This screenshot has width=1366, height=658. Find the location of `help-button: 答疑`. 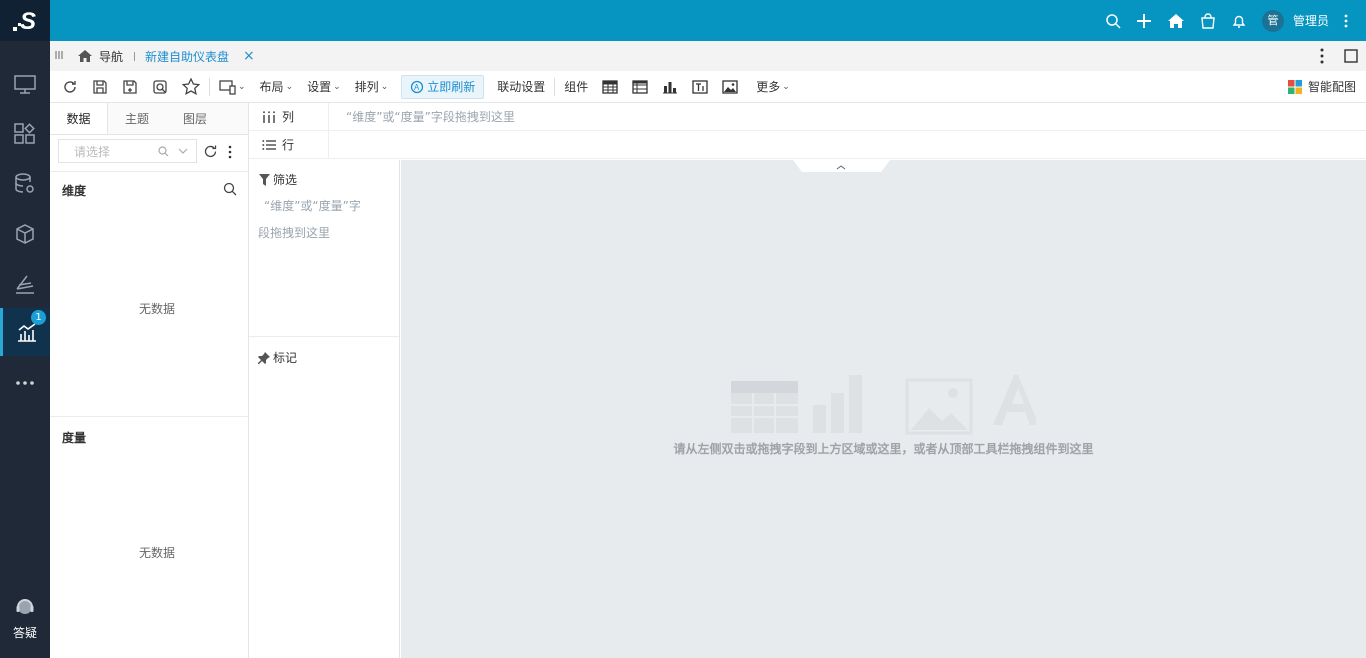

help-button: 答疑 is located at coordinates (25, 622).